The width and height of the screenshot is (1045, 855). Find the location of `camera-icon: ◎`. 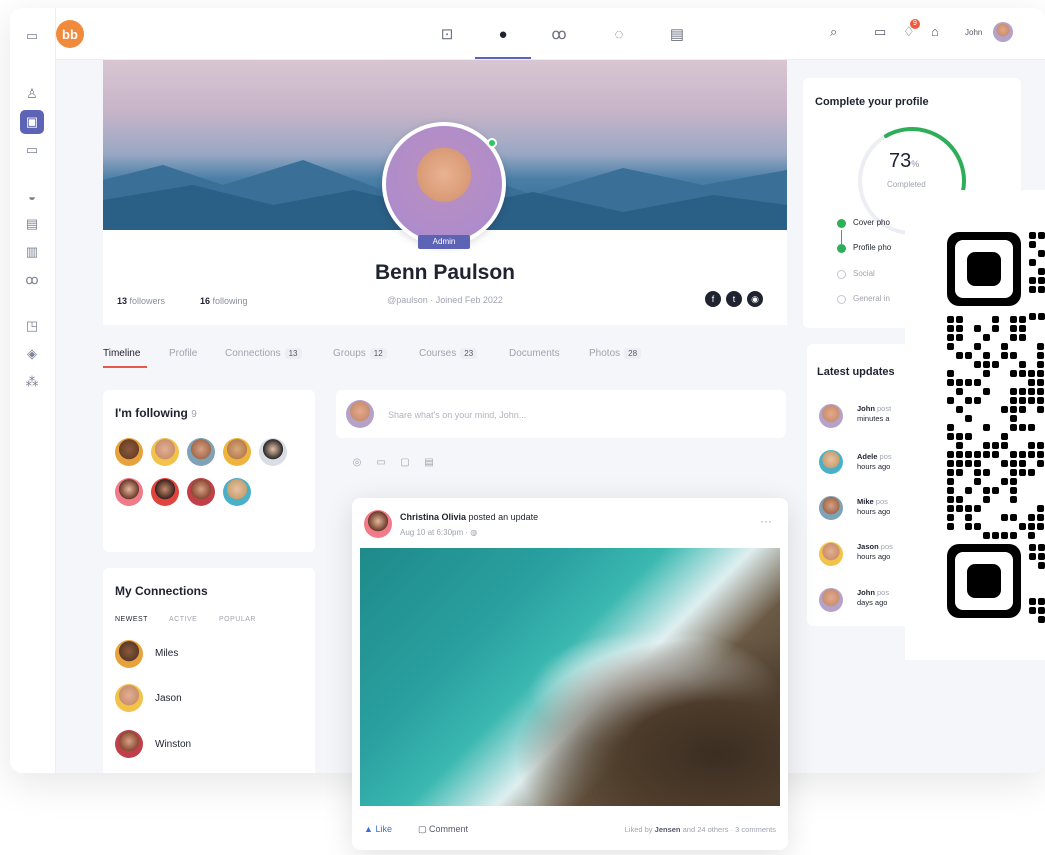

camera-icon: ◎ is located at coordinates (357, 462).